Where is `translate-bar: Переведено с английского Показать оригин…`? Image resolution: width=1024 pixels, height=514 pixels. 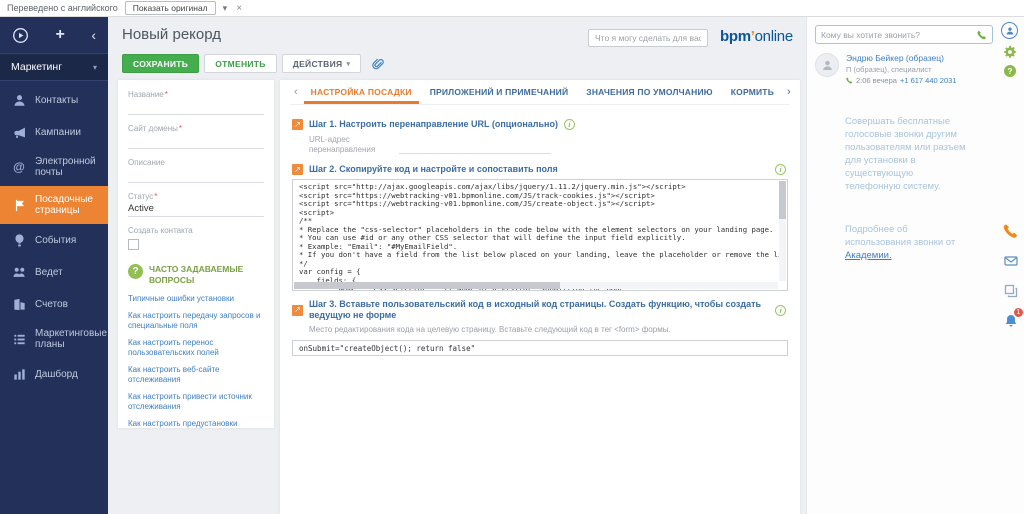 translate-bar: Переведено с английского Показать оригин… is located at coordinates (512, 8).